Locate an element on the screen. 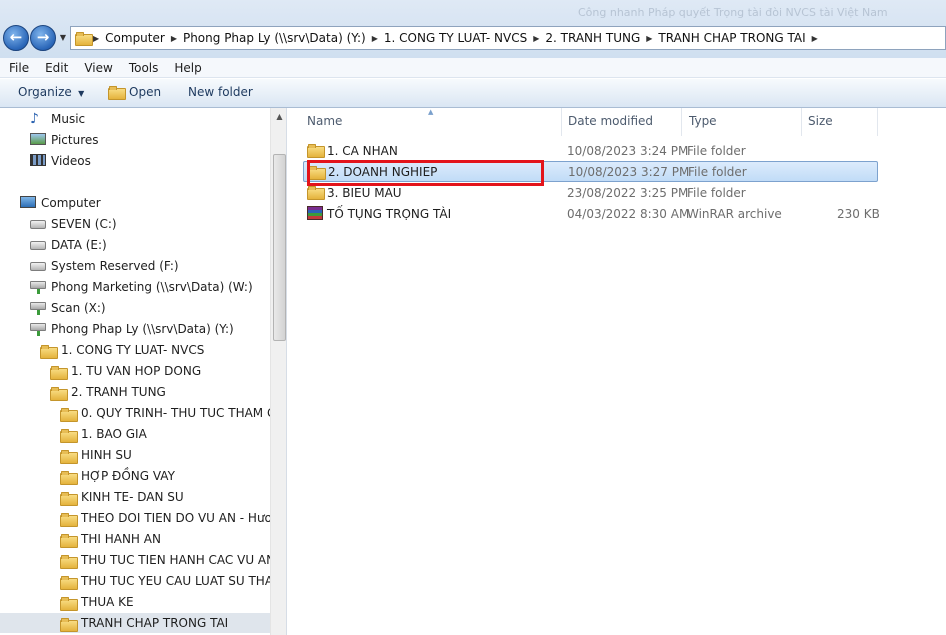 The height and width of the screenshot is (635, 946). nav-item: Computer is located at coordinates (60, 203).